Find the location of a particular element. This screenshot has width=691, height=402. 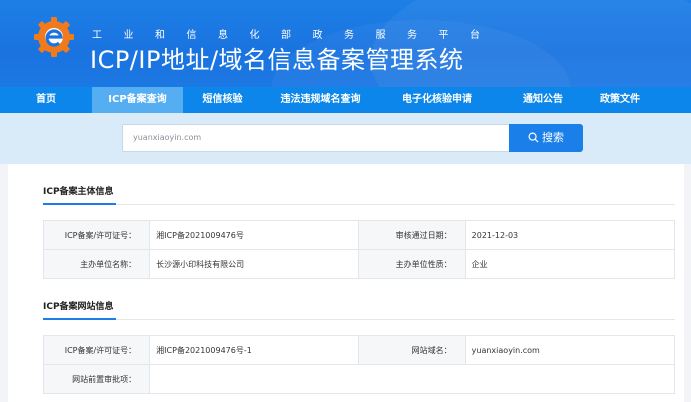

website-section-title: ICP备案网站信息 is located at coordinates (78, 307).